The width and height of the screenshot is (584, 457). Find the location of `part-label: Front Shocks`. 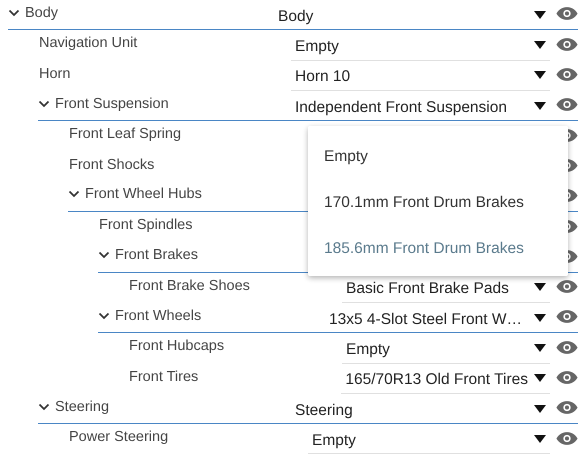

part-label: Front Shocks is located at coordinates (111, 164).